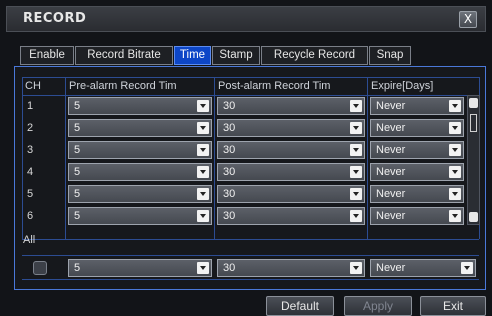  Describe the element at coordinates (30, 172) in the screenshot. I see `channel-number: 4` at that location.